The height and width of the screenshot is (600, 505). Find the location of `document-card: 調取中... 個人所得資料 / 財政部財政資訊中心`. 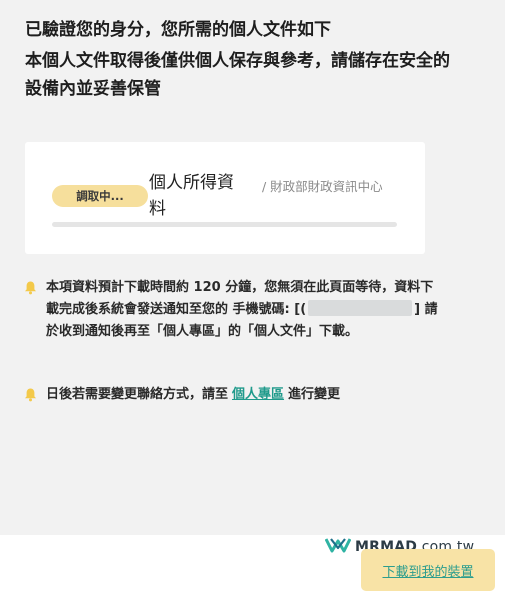

document-card: 調取中... 個人所得資料 / 財政部財政資訊中心 is located at coordinates (225, 198).